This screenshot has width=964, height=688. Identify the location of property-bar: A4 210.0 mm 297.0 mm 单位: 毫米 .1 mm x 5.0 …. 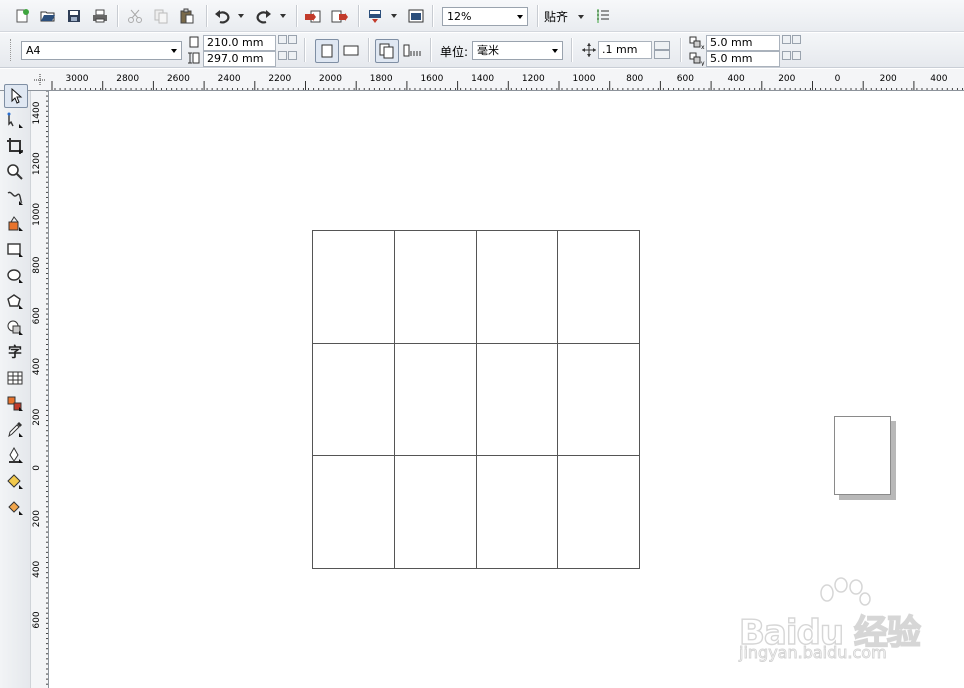
(482, 50).